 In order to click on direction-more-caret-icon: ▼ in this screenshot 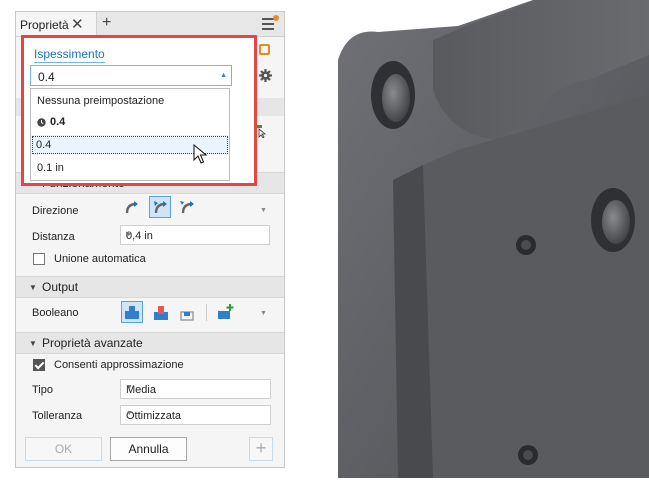, I will do `click(263, 210)`.